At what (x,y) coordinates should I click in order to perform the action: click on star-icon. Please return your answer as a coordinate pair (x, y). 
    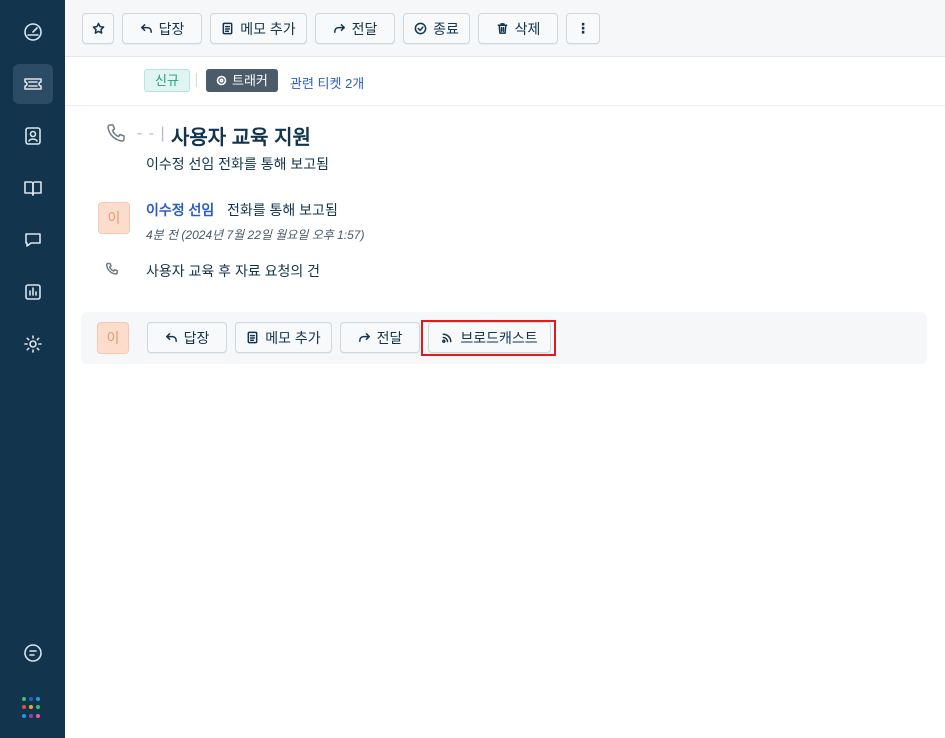
    Looking at the image, I should click on (98, 28).